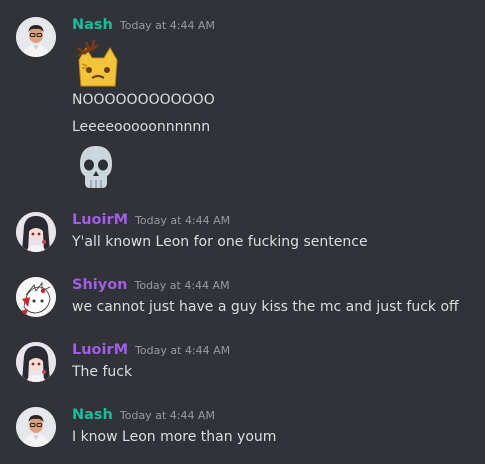 The image size is (485, 464). Describe the element at coordinates (174, 437) in the screenshot. I see `message-text: I know Leon more than youm` at that location.